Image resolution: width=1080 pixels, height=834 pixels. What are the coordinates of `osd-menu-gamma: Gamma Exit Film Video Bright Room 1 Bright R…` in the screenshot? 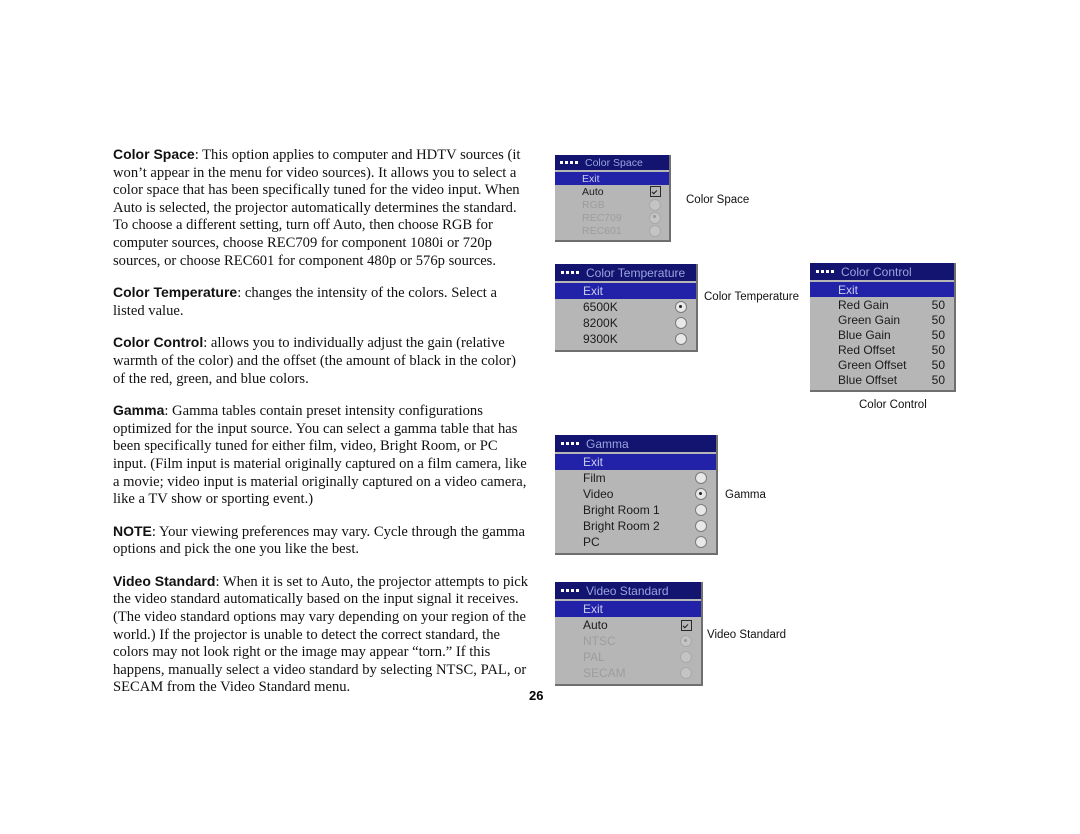 It's located at (636, 495).